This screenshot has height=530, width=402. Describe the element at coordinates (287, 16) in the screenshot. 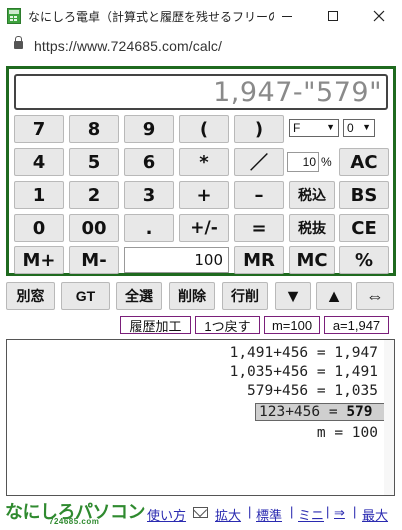

I see `minimize-icon` at that location.